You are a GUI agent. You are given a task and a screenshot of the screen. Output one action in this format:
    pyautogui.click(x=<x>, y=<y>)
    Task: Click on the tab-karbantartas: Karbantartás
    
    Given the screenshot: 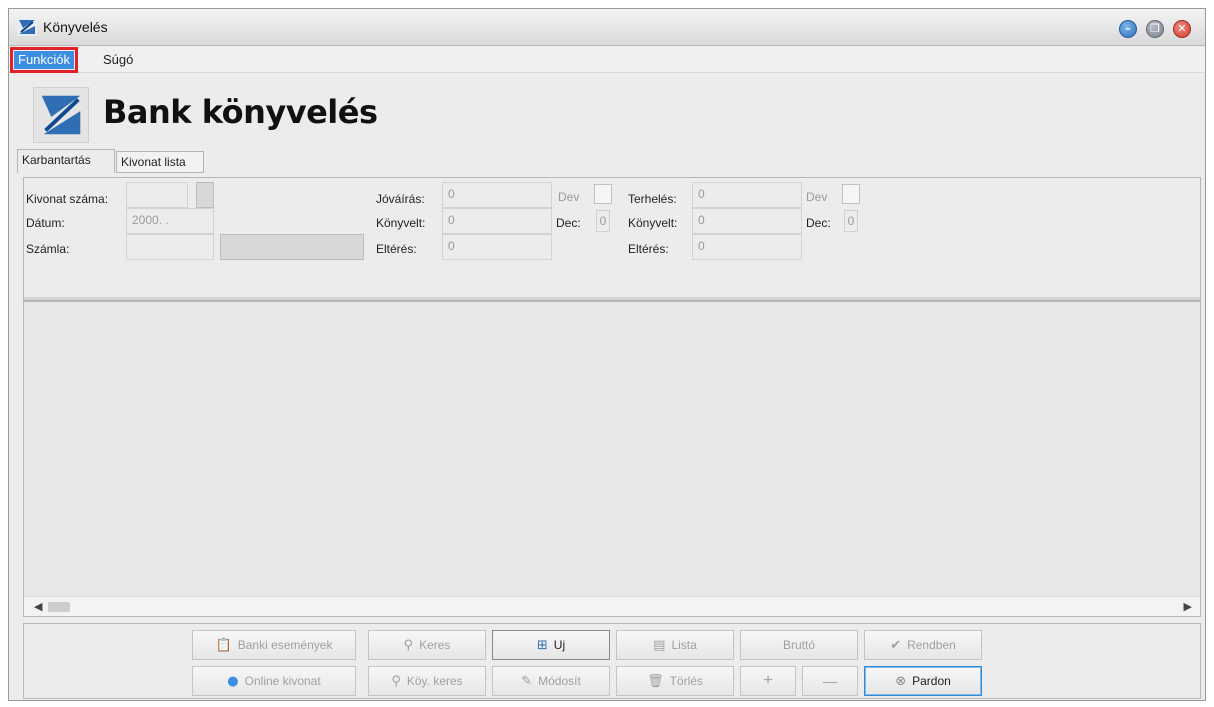 What is the action you would take?
    pyautogui.click(x=66, y=161)
    